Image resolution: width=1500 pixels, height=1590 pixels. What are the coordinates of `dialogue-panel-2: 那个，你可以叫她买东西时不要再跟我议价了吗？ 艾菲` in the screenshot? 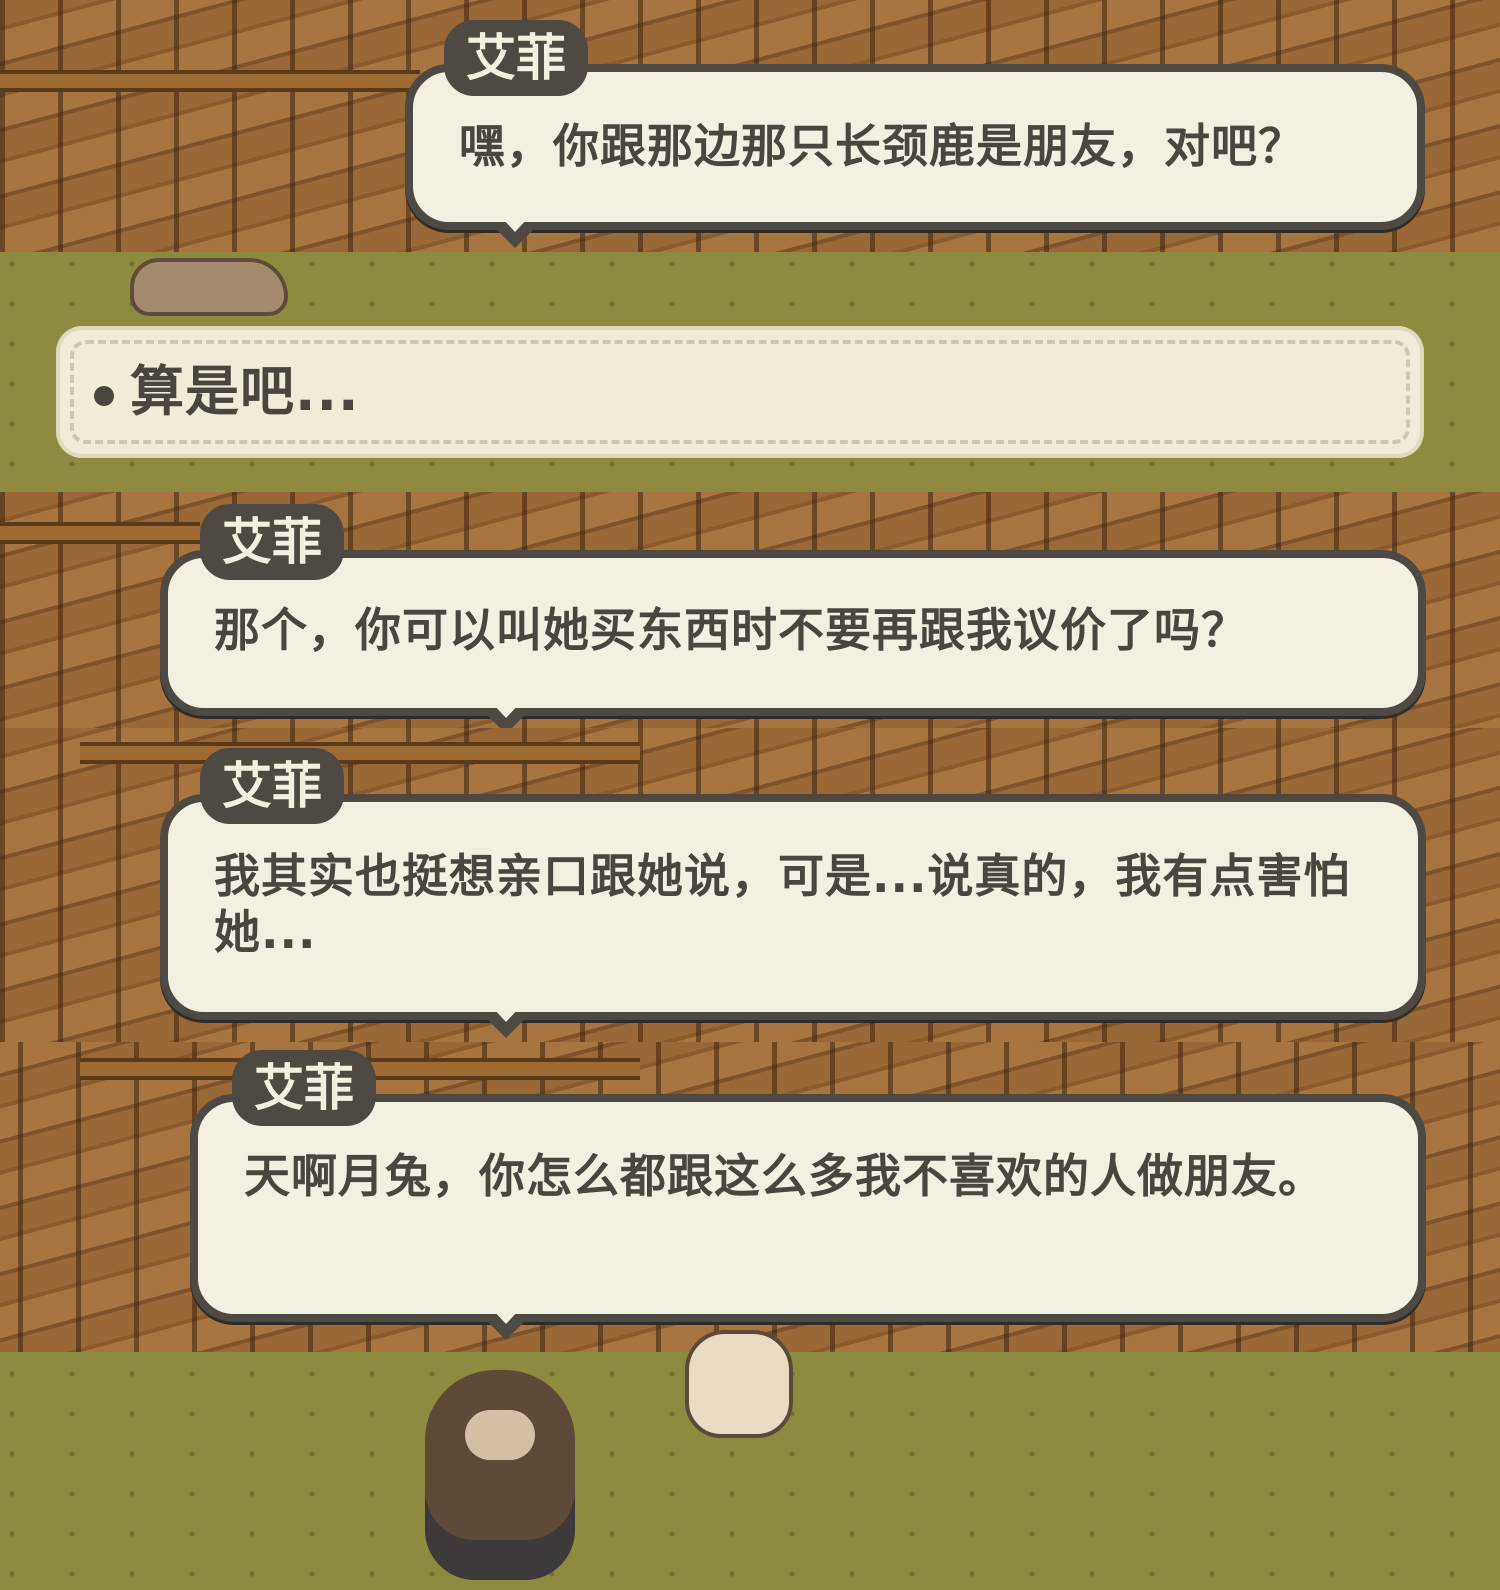 It's located at (750, 610).